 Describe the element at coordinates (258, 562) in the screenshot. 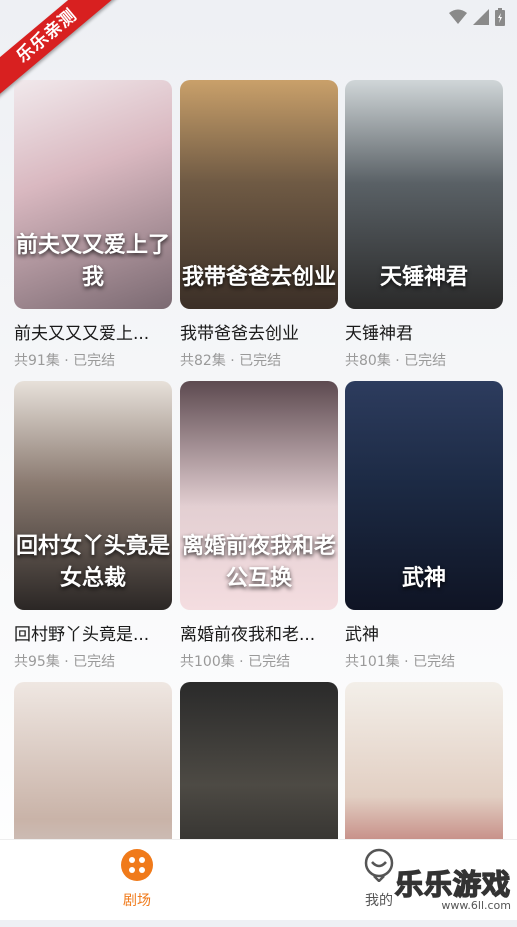

I see `poster-title-art: 离婚前夜我和老公互换` at that location.